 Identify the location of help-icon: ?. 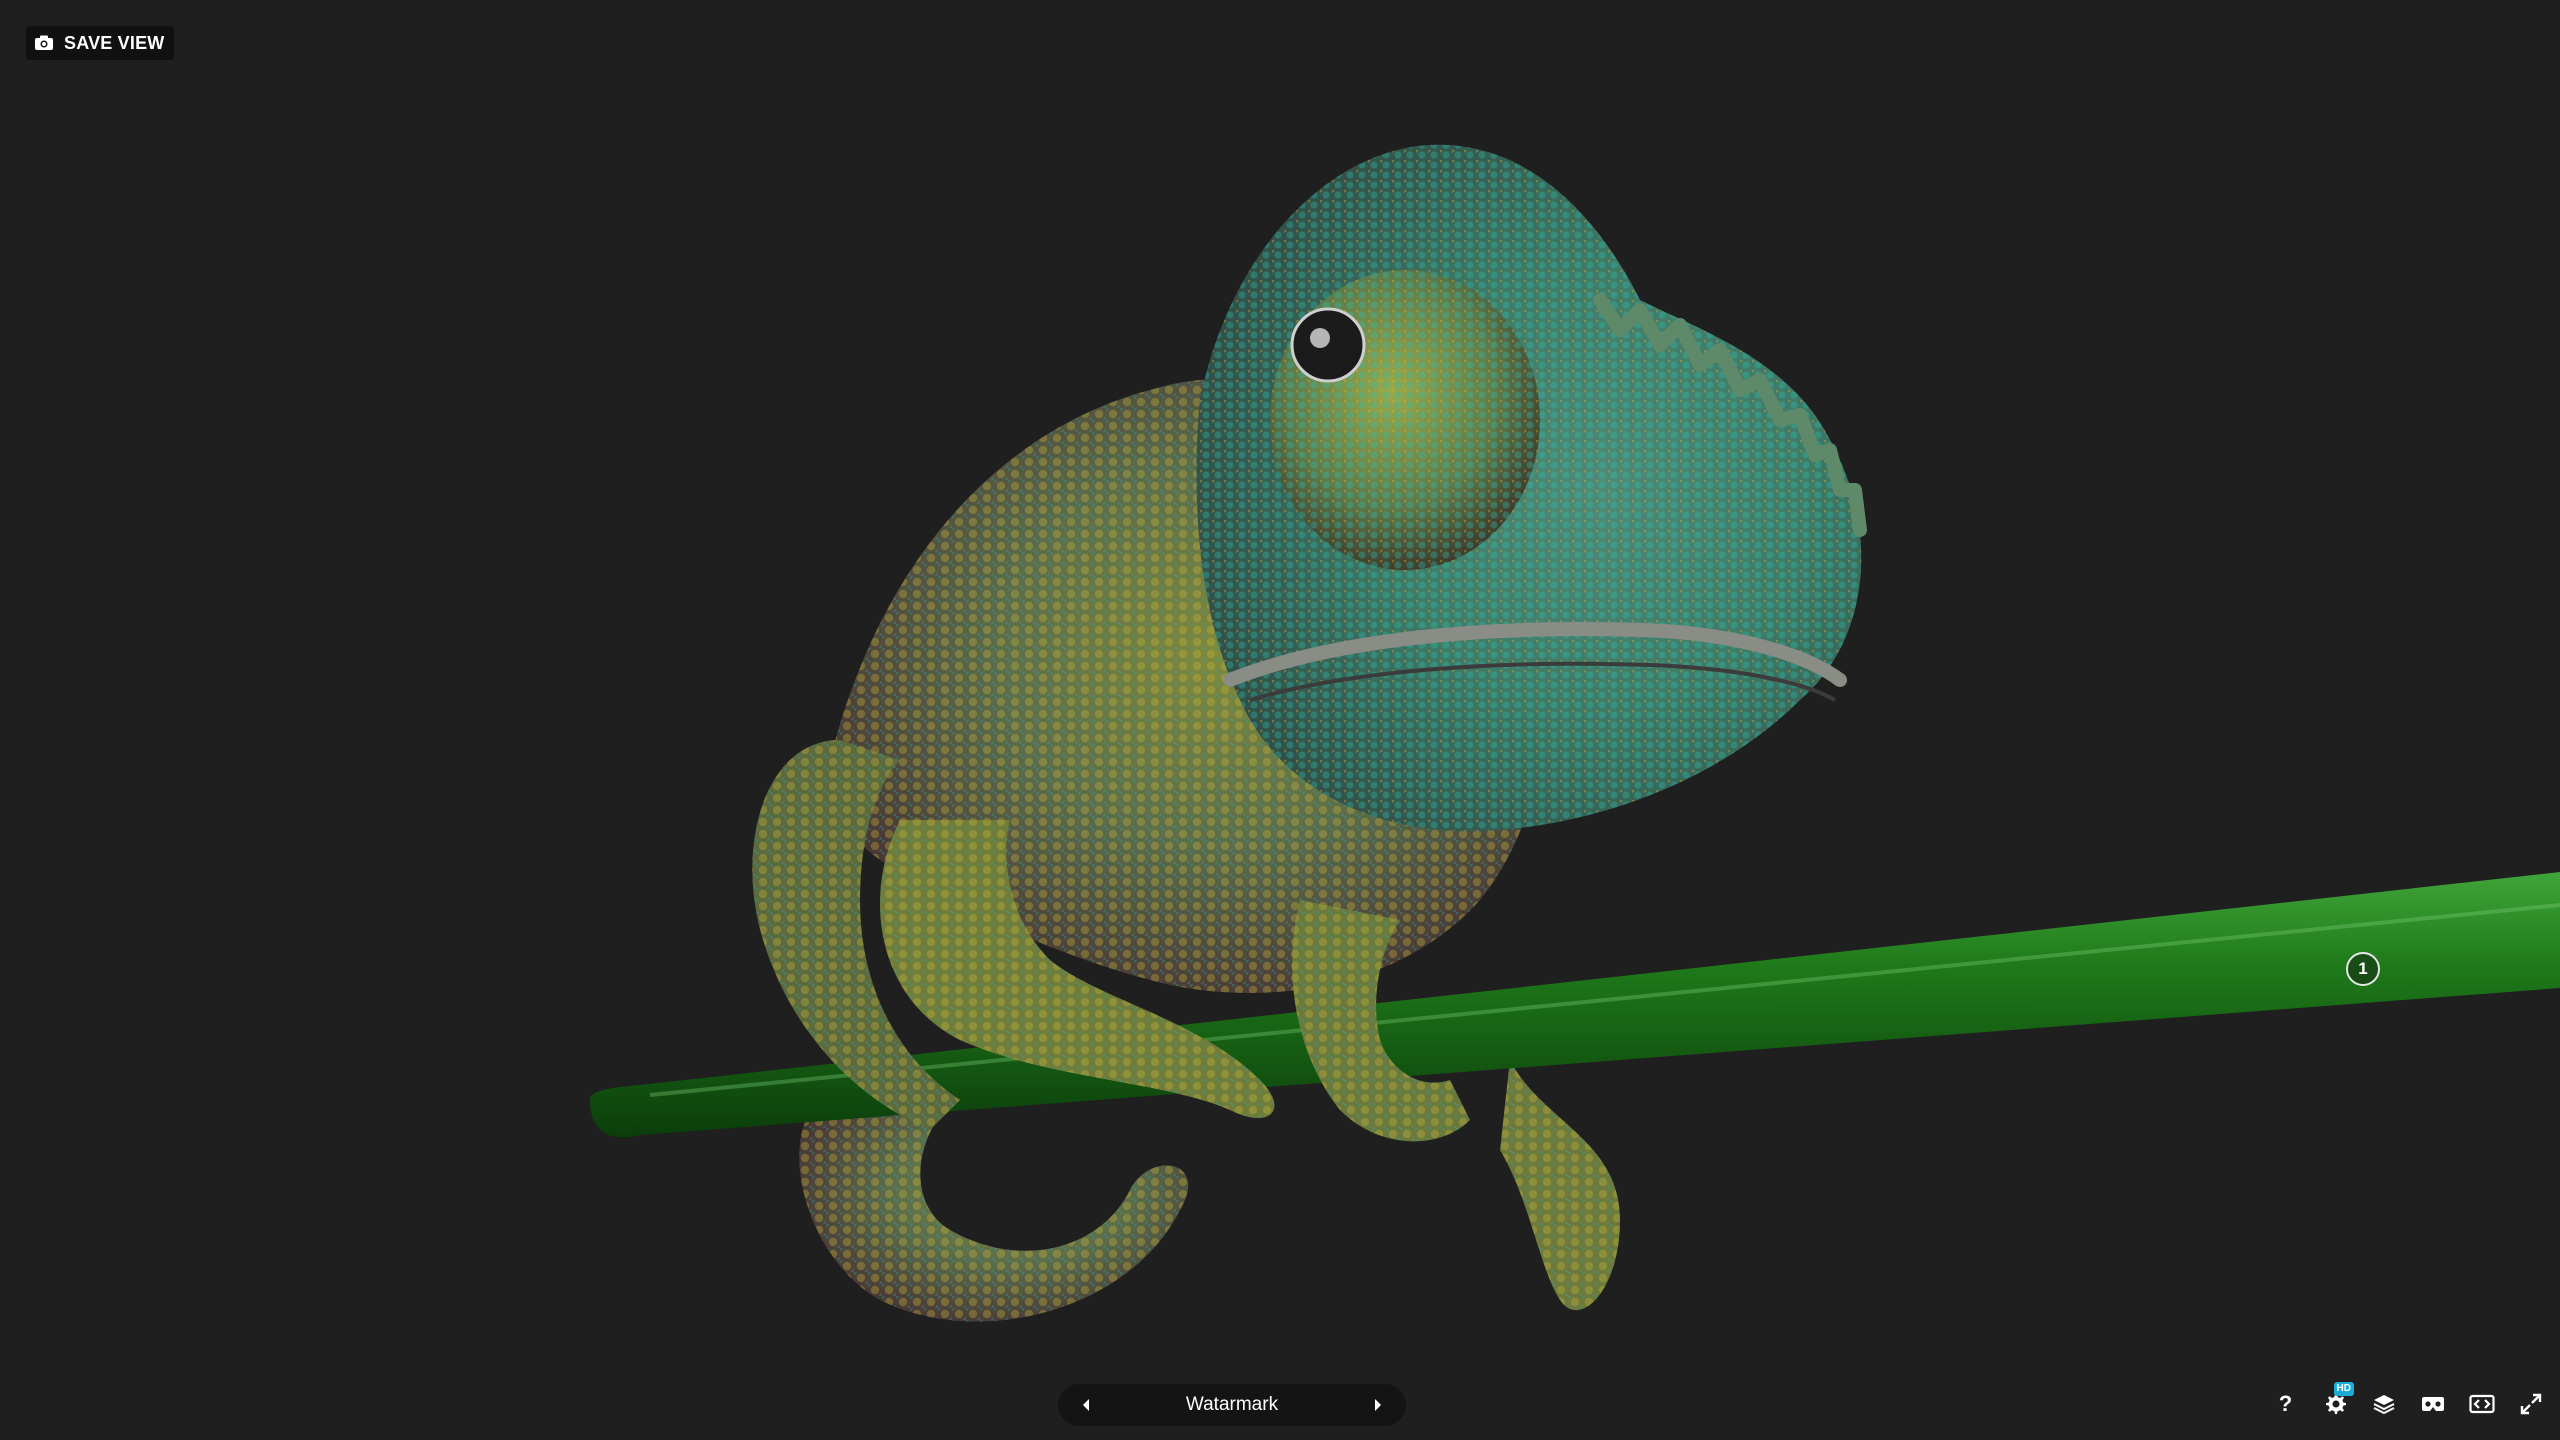
(2285, 1403).